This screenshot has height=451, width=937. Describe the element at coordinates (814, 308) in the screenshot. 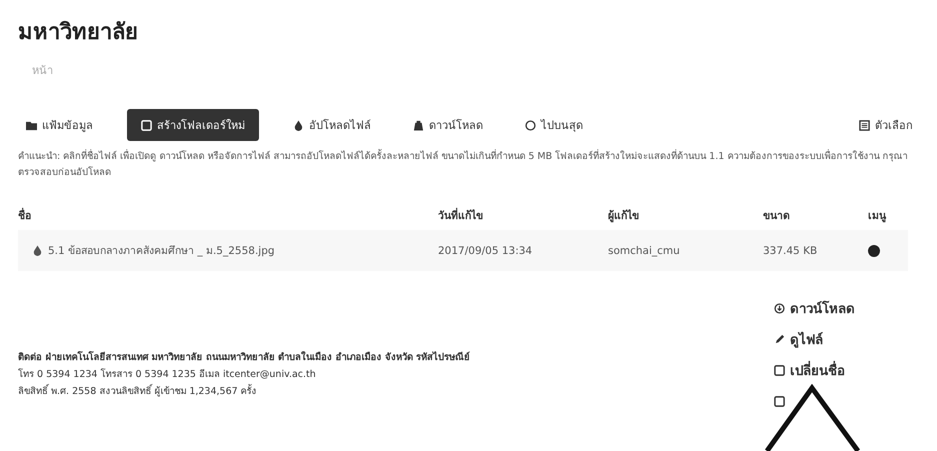

I see `menu-item: ดาวน์โหลด` at that location.